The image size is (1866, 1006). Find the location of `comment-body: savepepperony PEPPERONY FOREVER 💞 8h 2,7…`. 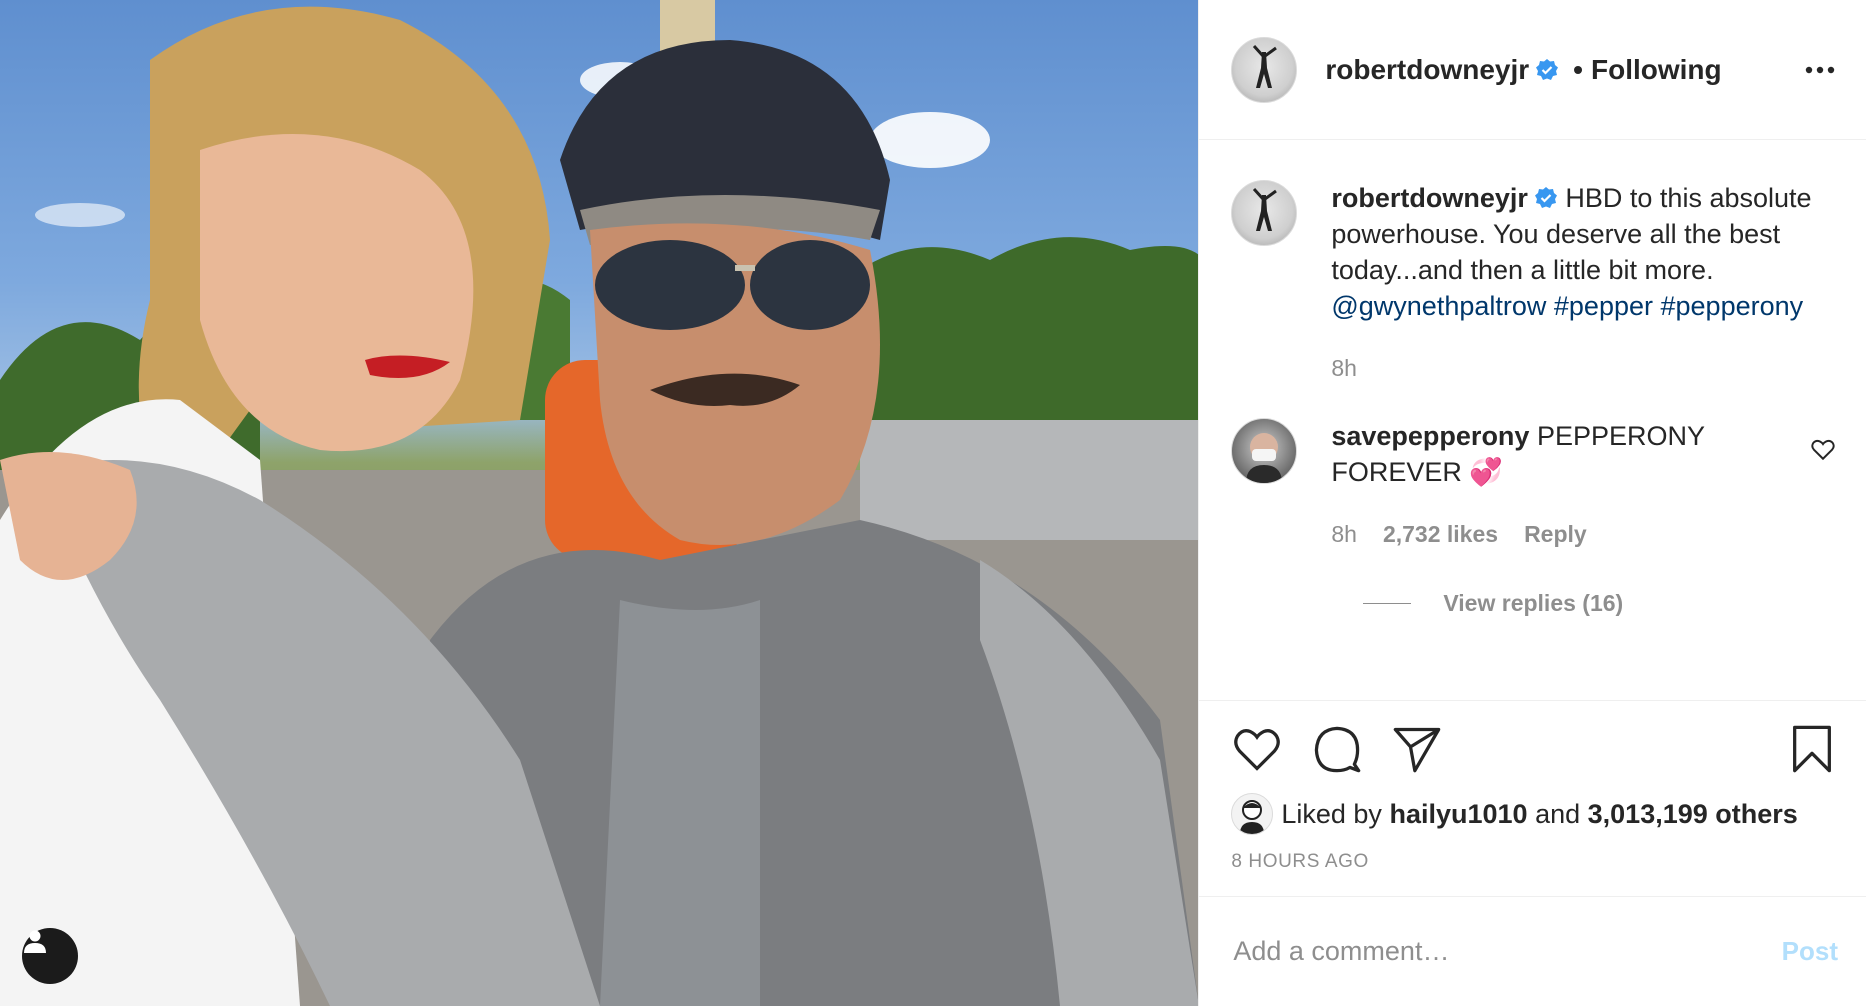

comment-body: savepepperony PEPPERONY FOREVER 💞 8h 2,7… is located at coordinates (1576, 485).